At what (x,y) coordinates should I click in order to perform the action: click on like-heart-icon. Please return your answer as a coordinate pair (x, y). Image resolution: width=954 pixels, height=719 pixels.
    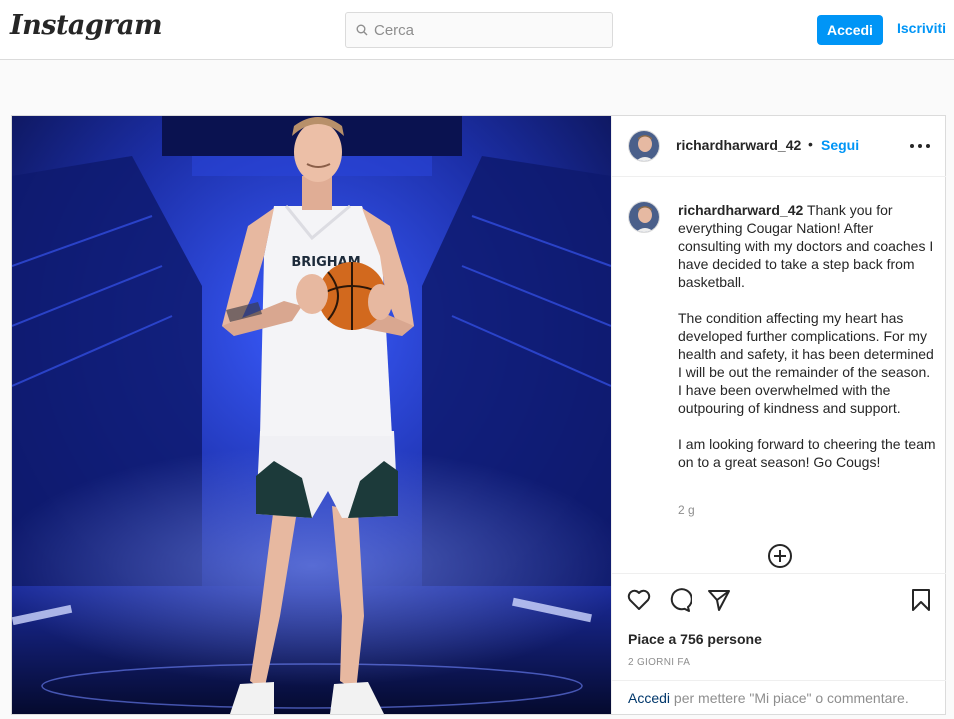
    Looking at the image, I should click on (639, 600).